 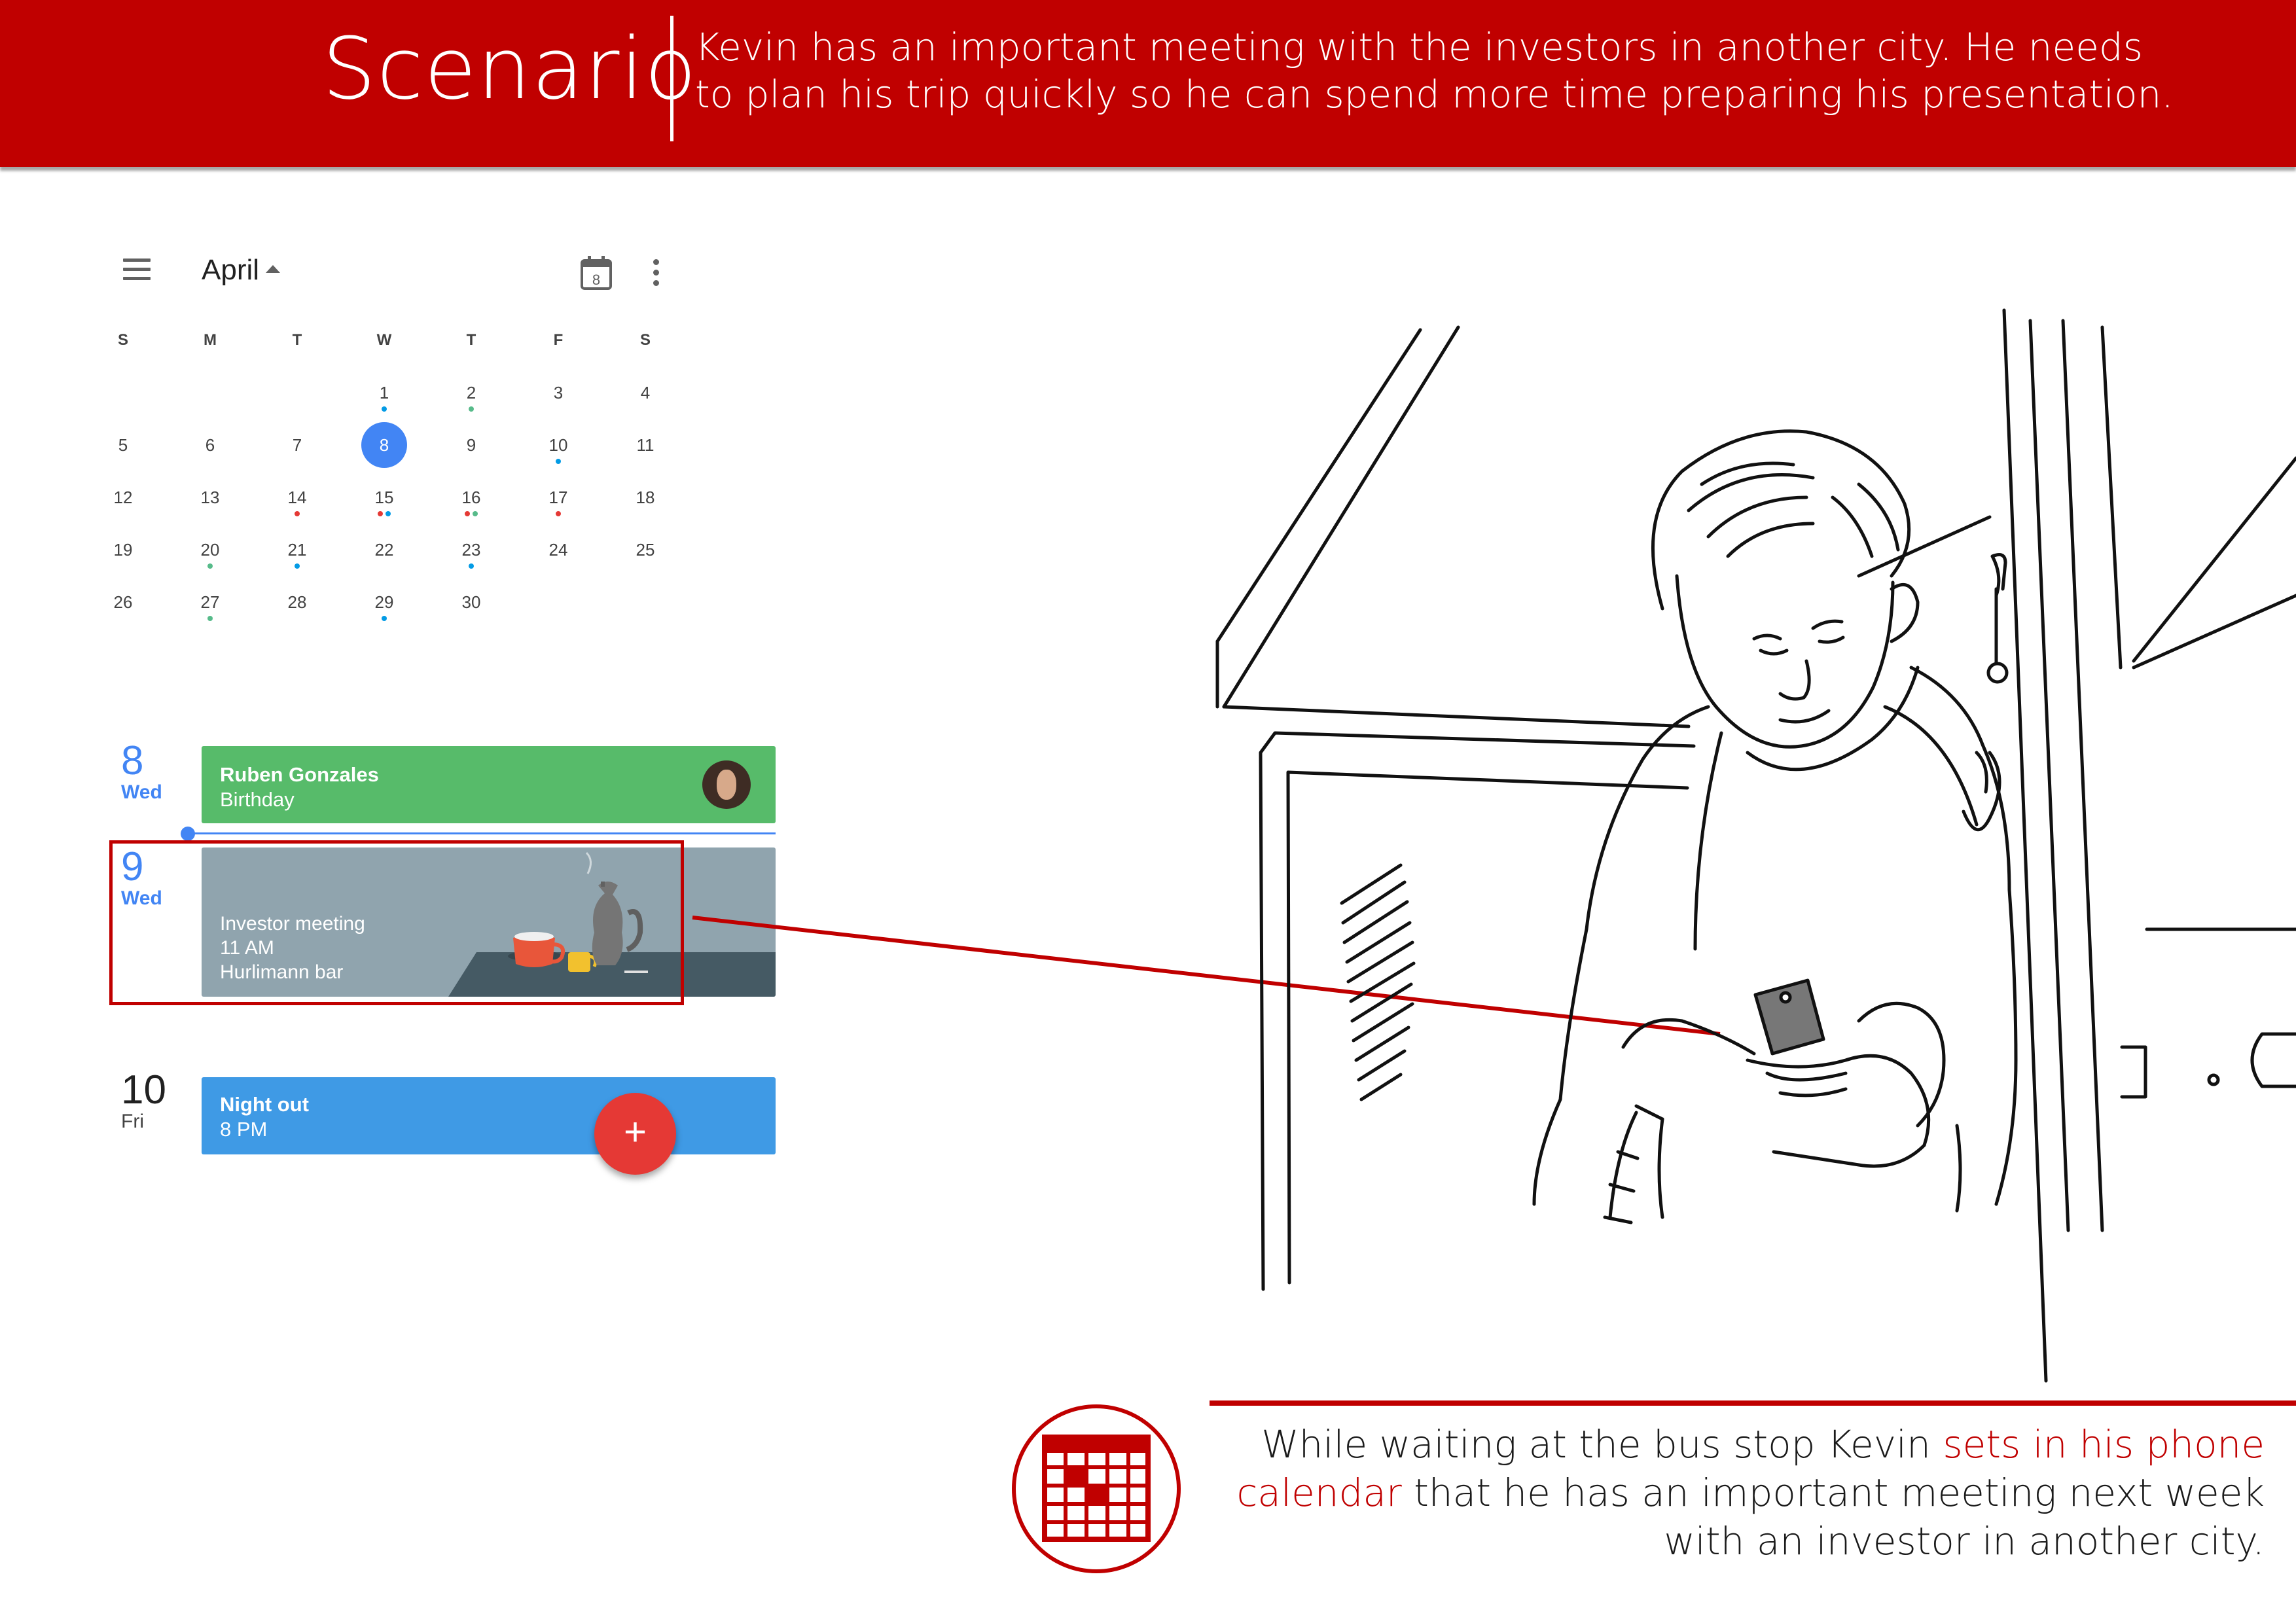 I want to click on day-cell-23: 23, so click(x=471, y=559).